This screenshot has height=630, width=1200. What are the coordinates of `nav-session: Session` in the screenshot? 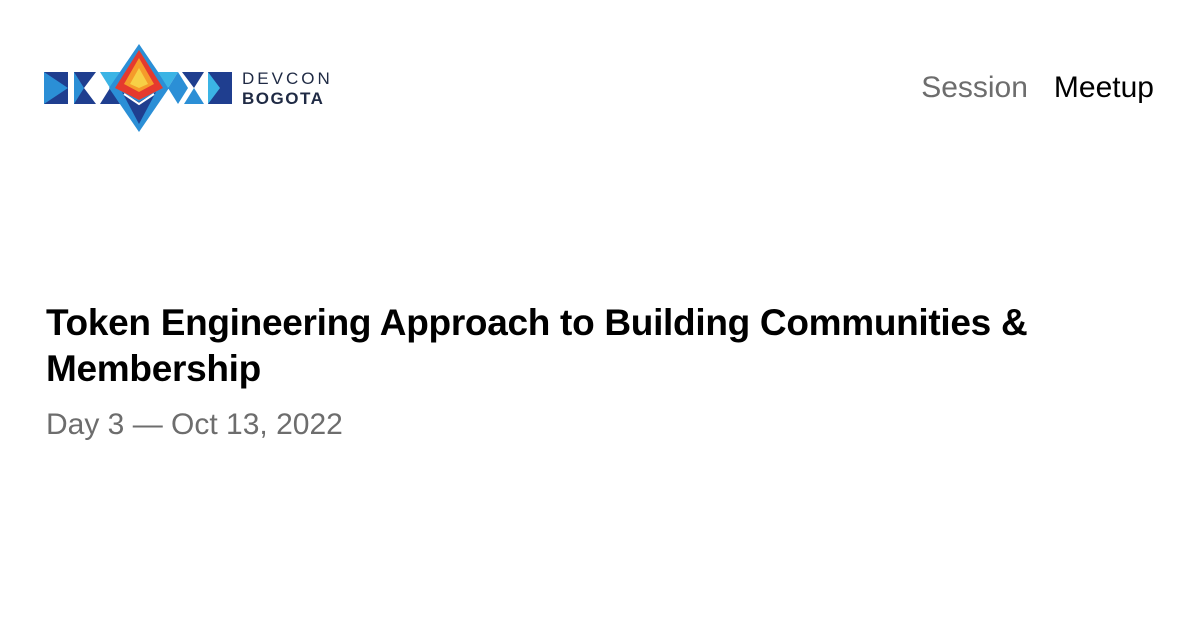 It's located at (974, 88).